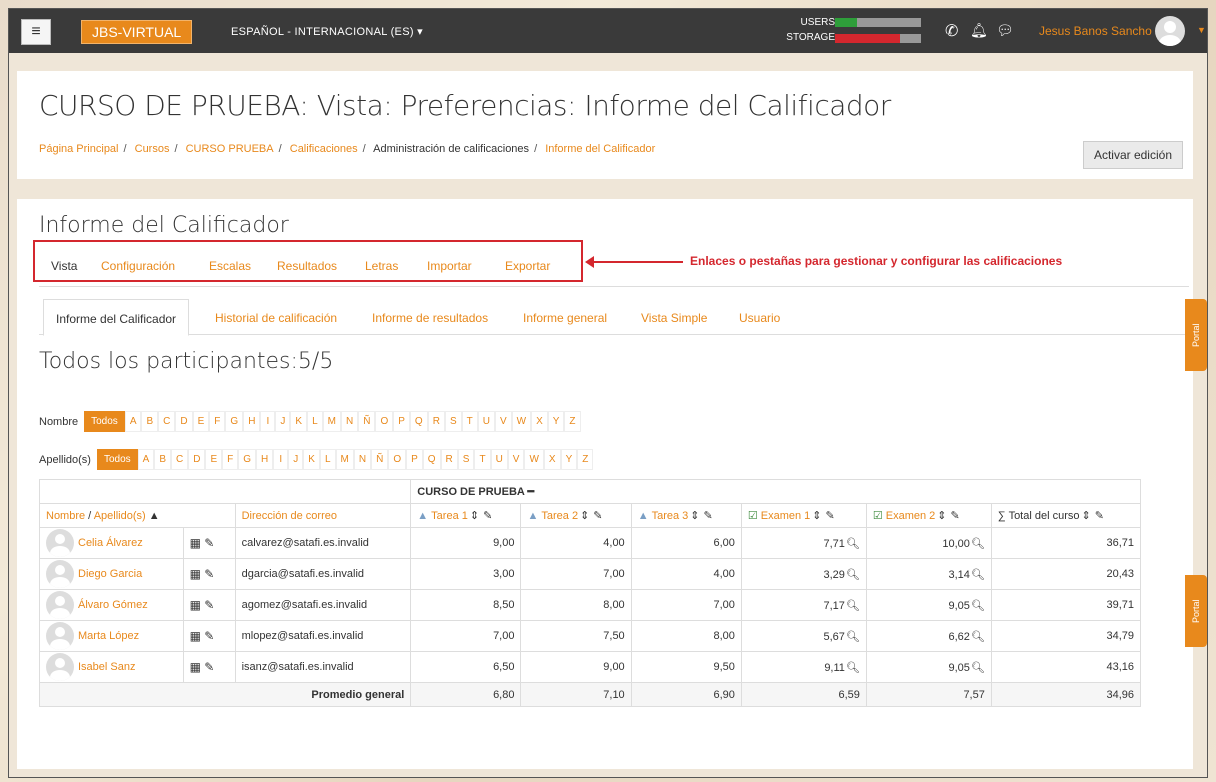 Image resolution: width=1216 pixels, height=782 pixels. Describe the element at coordinates (108, 636) in the screenshot. I see `student-name-link: Marta López` at that location.